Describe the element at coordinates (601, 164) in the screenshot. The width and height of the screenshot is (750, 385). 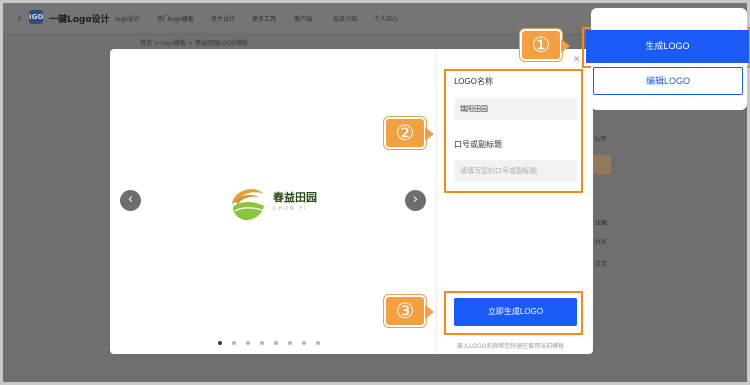
I see `background-button` at that location.